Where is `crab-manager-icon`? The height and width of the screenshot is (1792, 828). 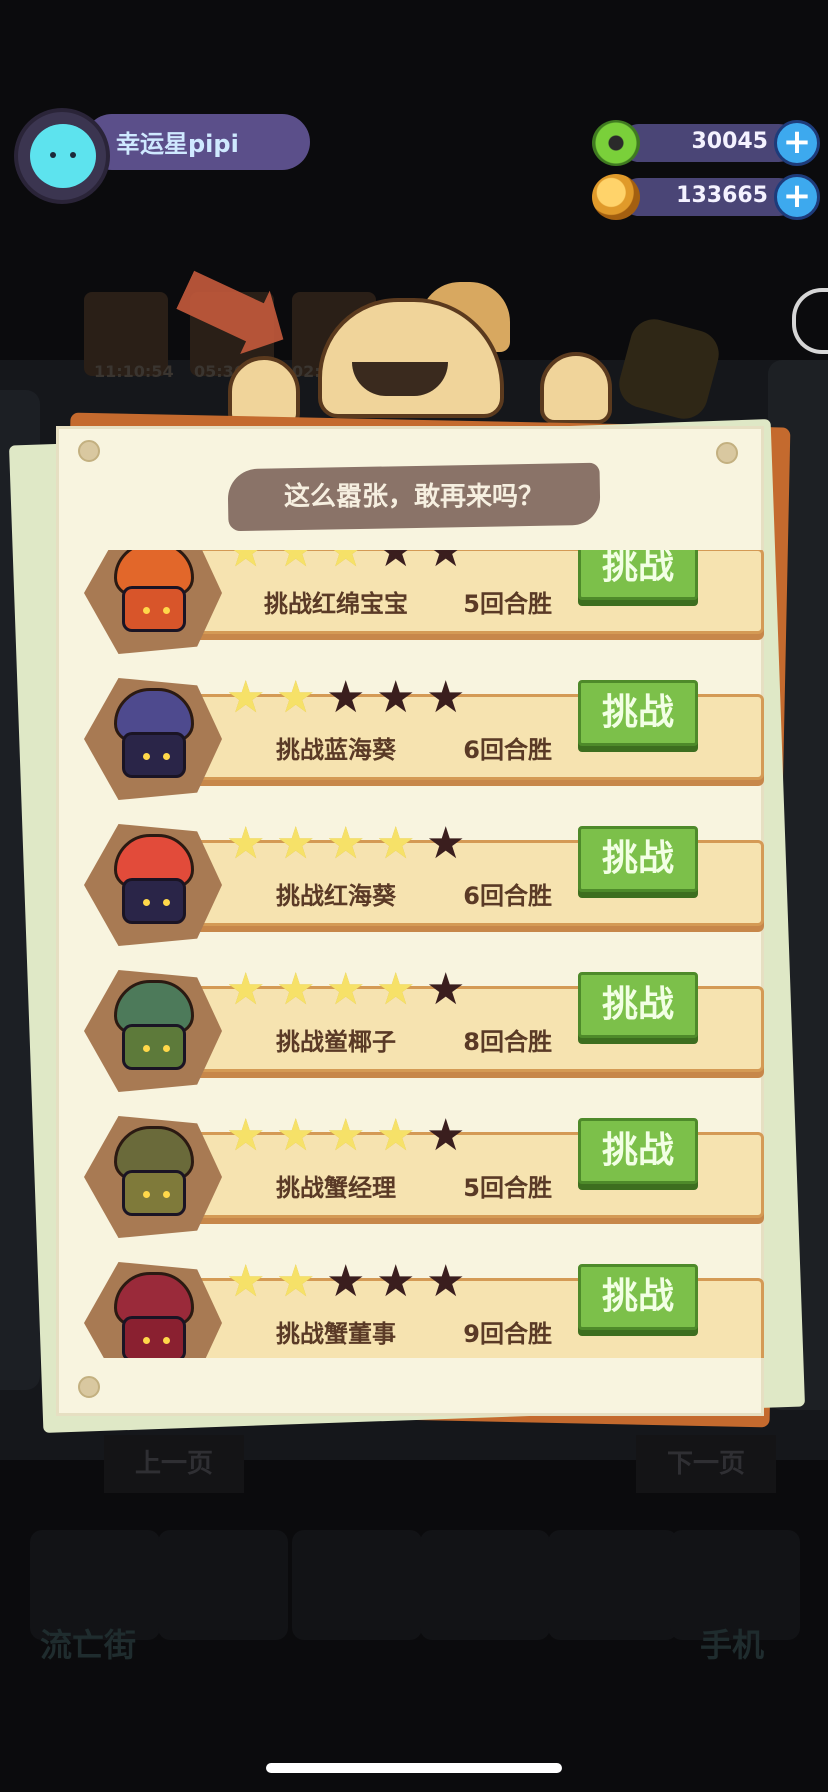
crab-manager-icon is located at coordinates (154, 1172).